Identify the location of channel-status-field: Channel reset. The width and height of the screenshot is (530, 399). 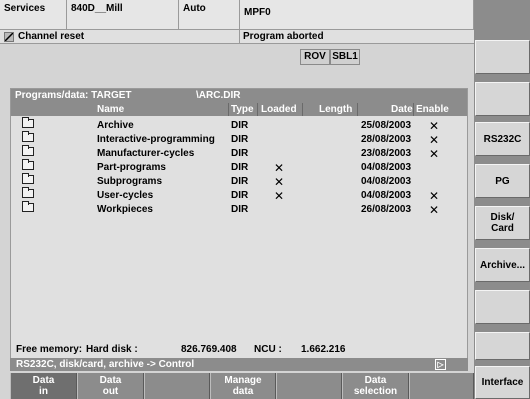
(120, 37).